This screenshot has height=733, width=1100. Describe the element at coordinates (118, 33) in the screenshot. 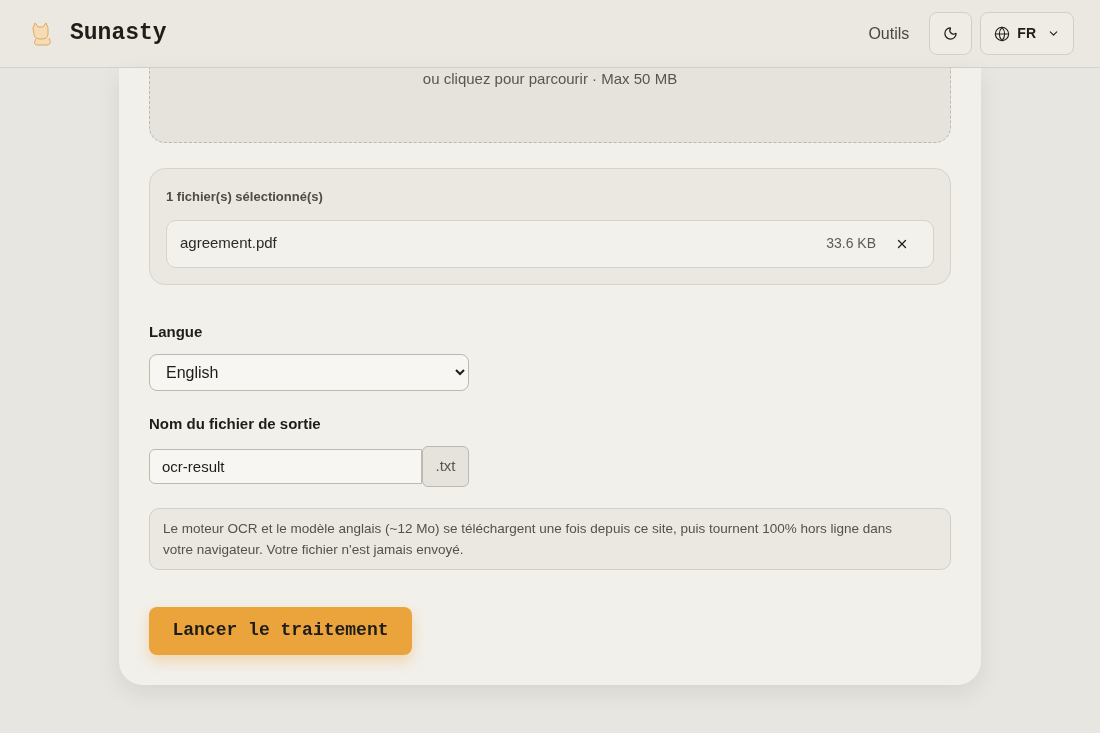

I see `site-logo: Sunasty` at that location.